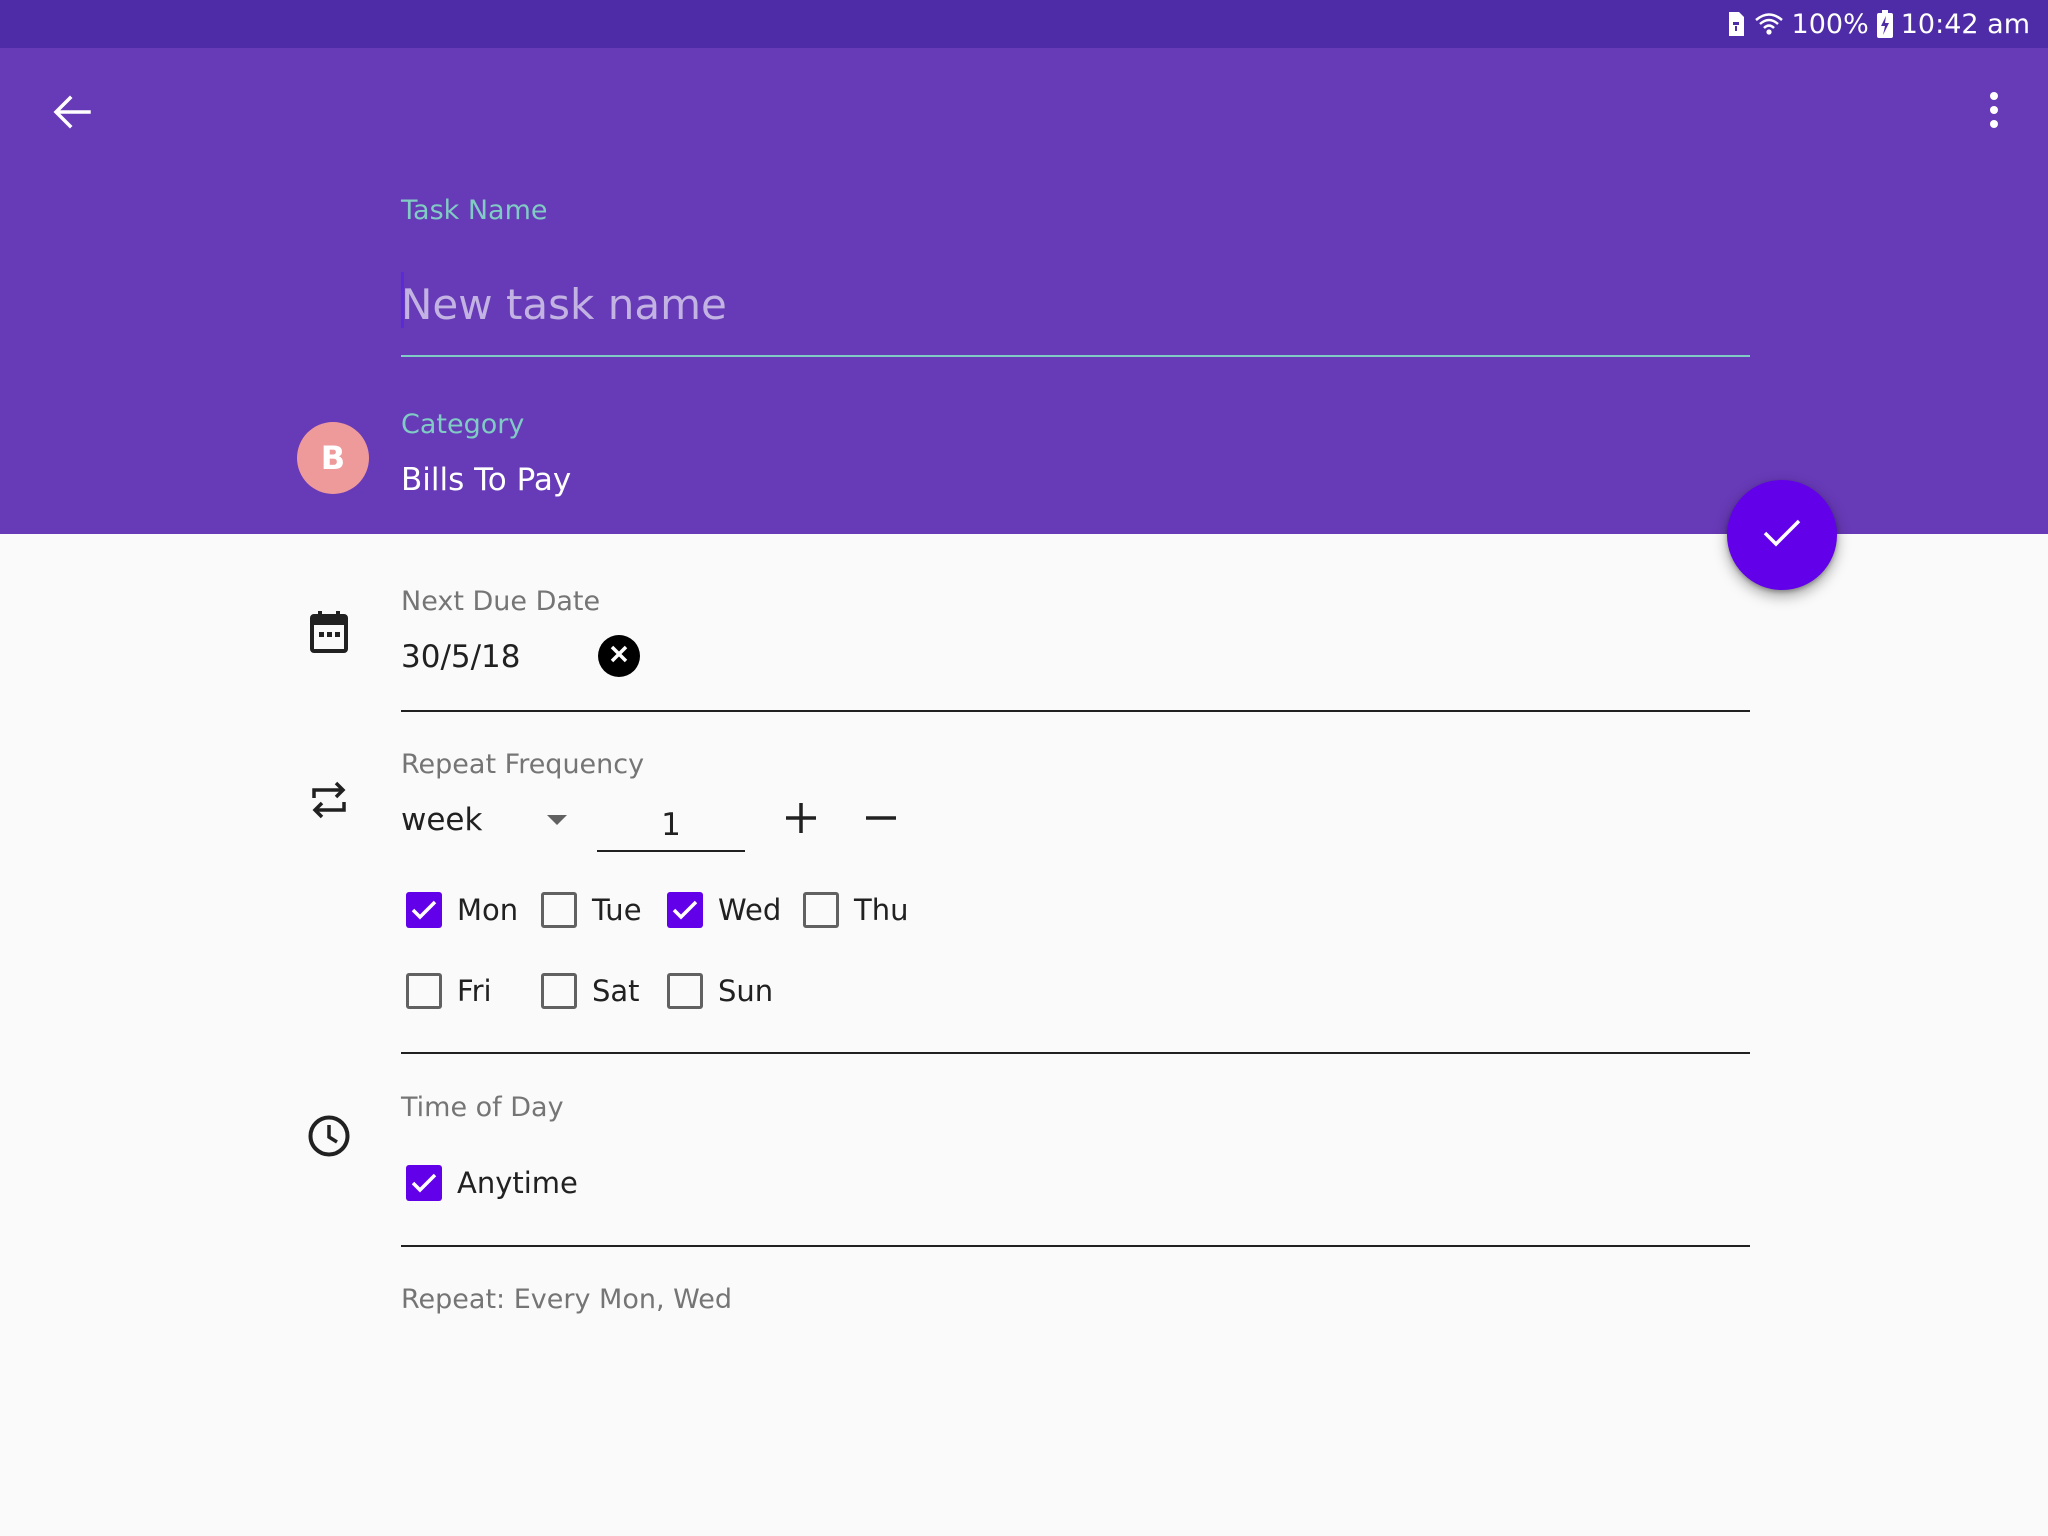 This screenshot has width=2048, height=1536. I want to click on repeat-count-input, so click(671, 826).